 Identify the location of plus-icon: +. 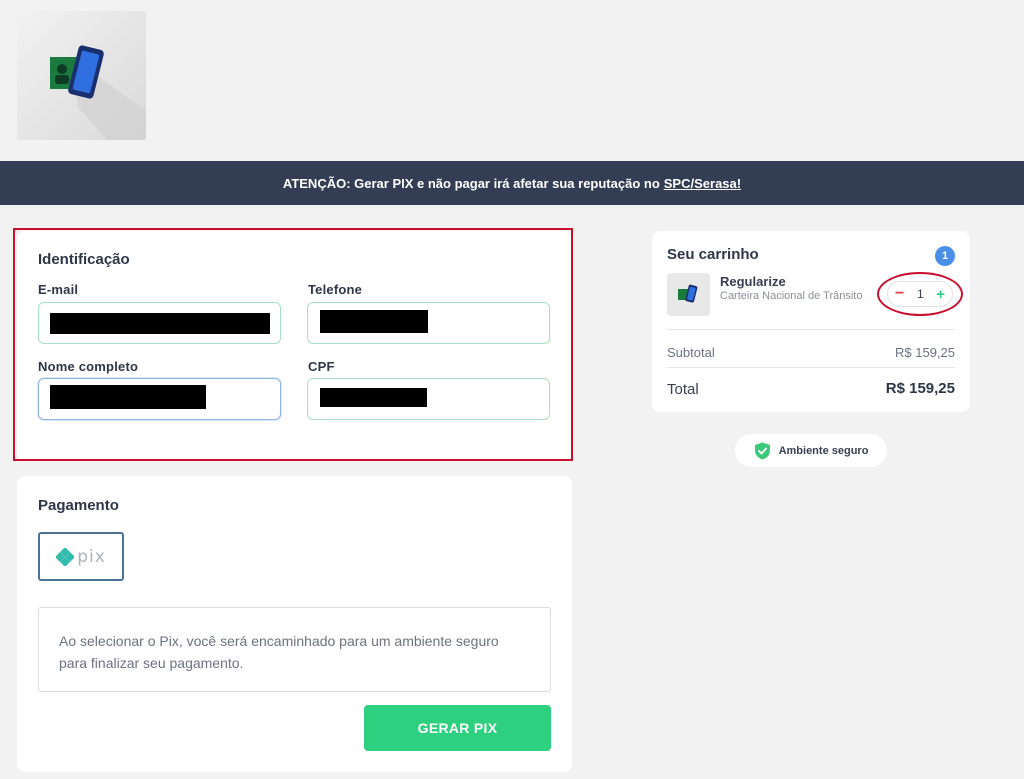
(940, 294).